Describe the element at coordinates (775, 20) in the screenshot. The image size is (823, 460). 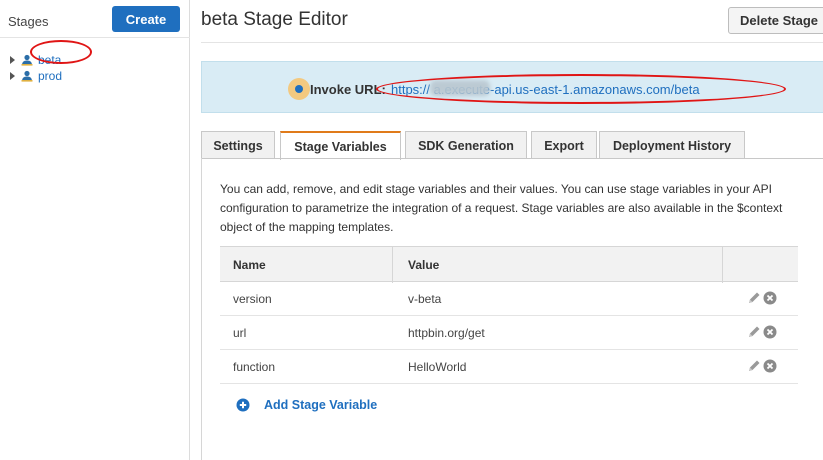
I see `delete-stage-button: Delete Stage` at that location.